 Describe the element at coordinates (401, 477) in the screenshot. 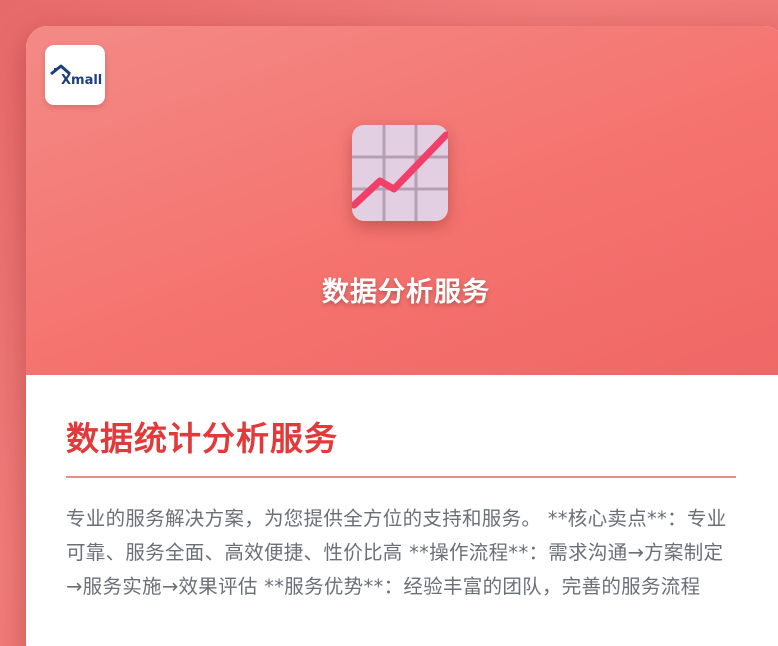

I see `title-divider` at that location.